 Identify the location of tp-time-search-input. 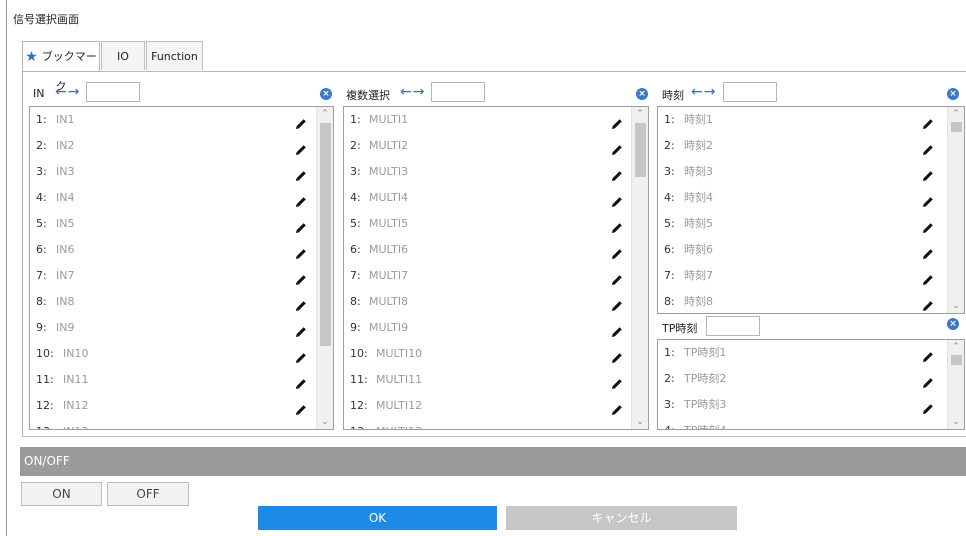
(733, 326).